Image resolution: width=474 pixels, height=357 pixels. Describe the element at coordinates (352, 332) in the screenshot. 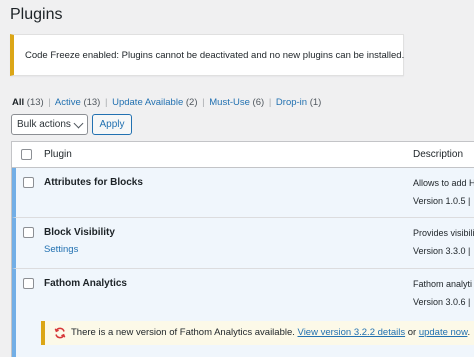

I see `view-details-link: View version 3.2.2 details` at that location.